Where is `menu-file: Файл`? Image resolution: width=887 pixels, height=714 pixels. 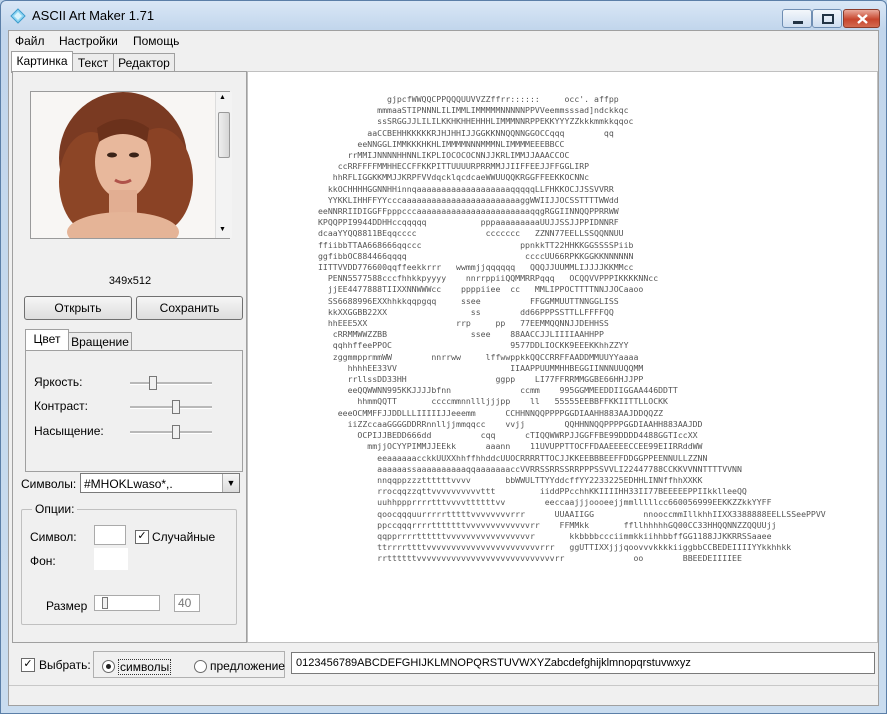 menu-file: Файл is located at coordinates (30, 41).